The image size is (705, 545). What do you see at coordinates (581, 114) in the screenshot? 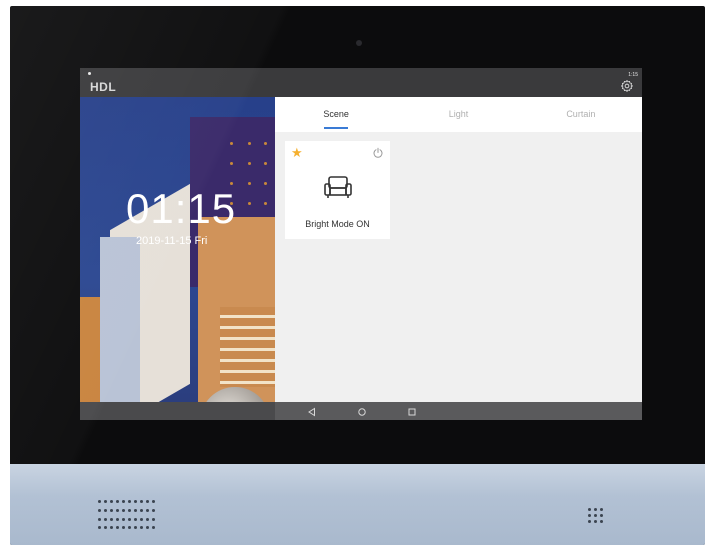
I see `tab-curtain: Curtain` at bounding box center [581, 114].